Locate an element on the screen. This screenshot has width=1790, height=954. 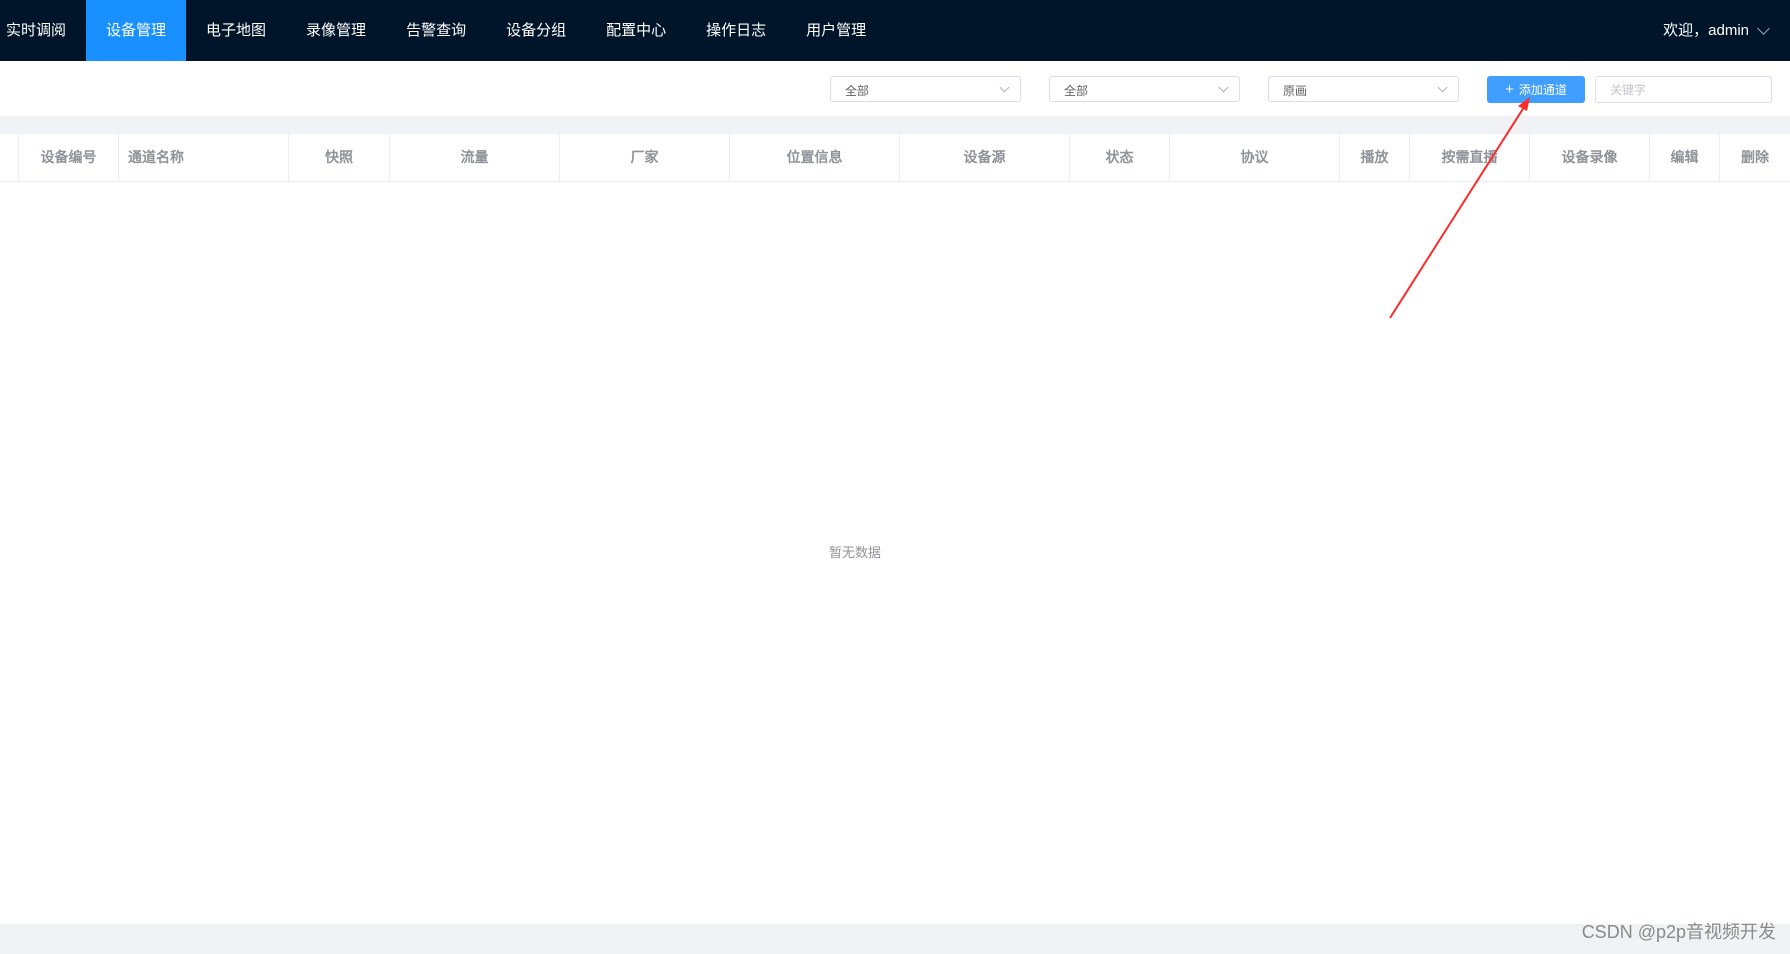
column-header-edit: 编辑 is located at coordinates (1685, 157).